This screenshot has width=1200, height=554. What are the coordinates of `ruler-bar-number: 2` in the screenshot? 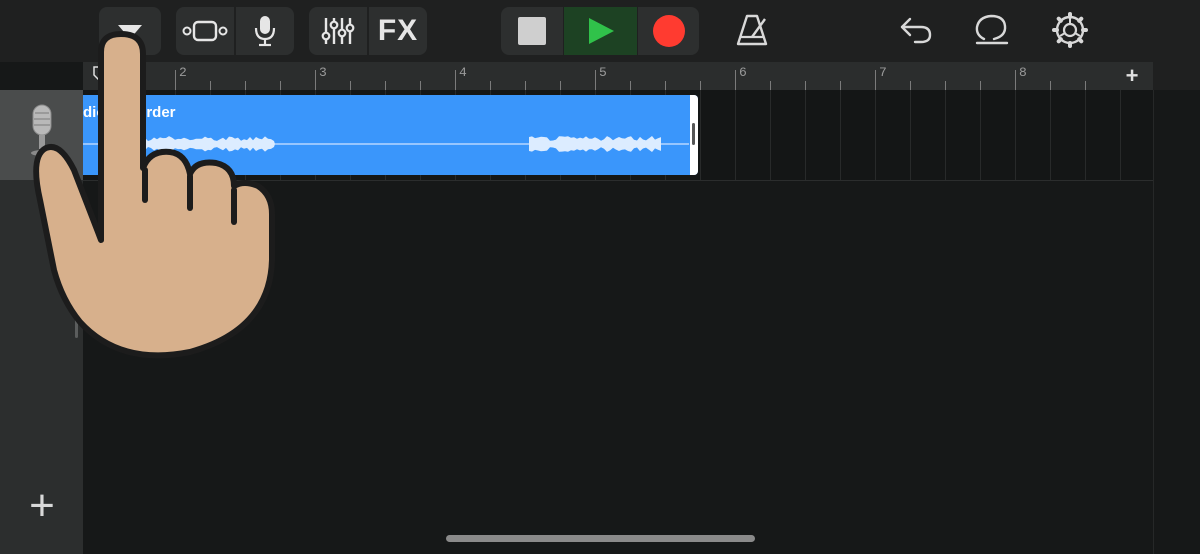 It's located at (183, 72).